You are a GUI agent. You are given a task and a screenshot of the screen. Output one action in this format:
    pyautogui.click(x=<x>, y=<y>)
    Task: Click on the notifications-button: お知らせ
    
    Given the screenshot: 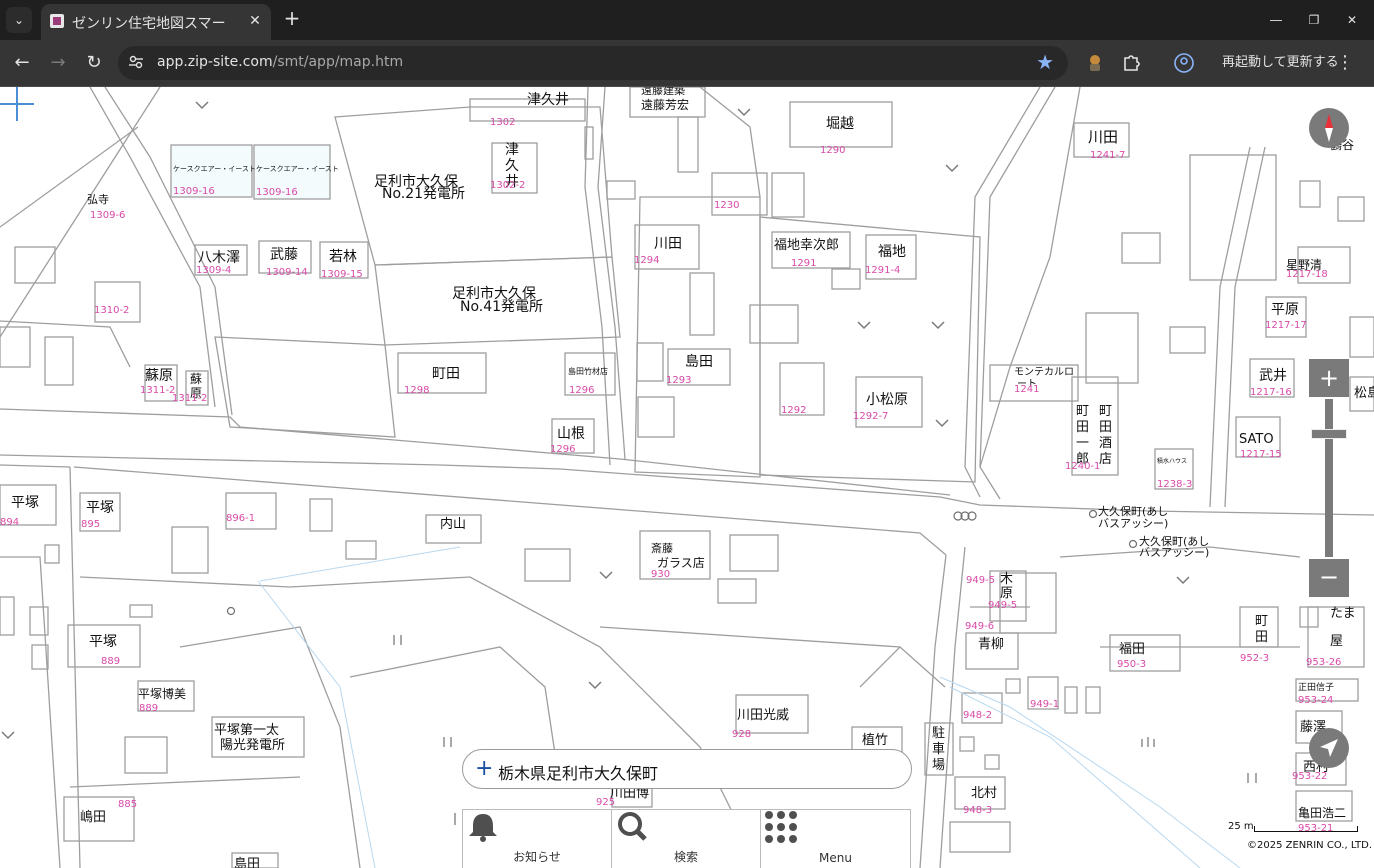 What is the action you would take?
    pyautogui.click(x=537, y=839)
    